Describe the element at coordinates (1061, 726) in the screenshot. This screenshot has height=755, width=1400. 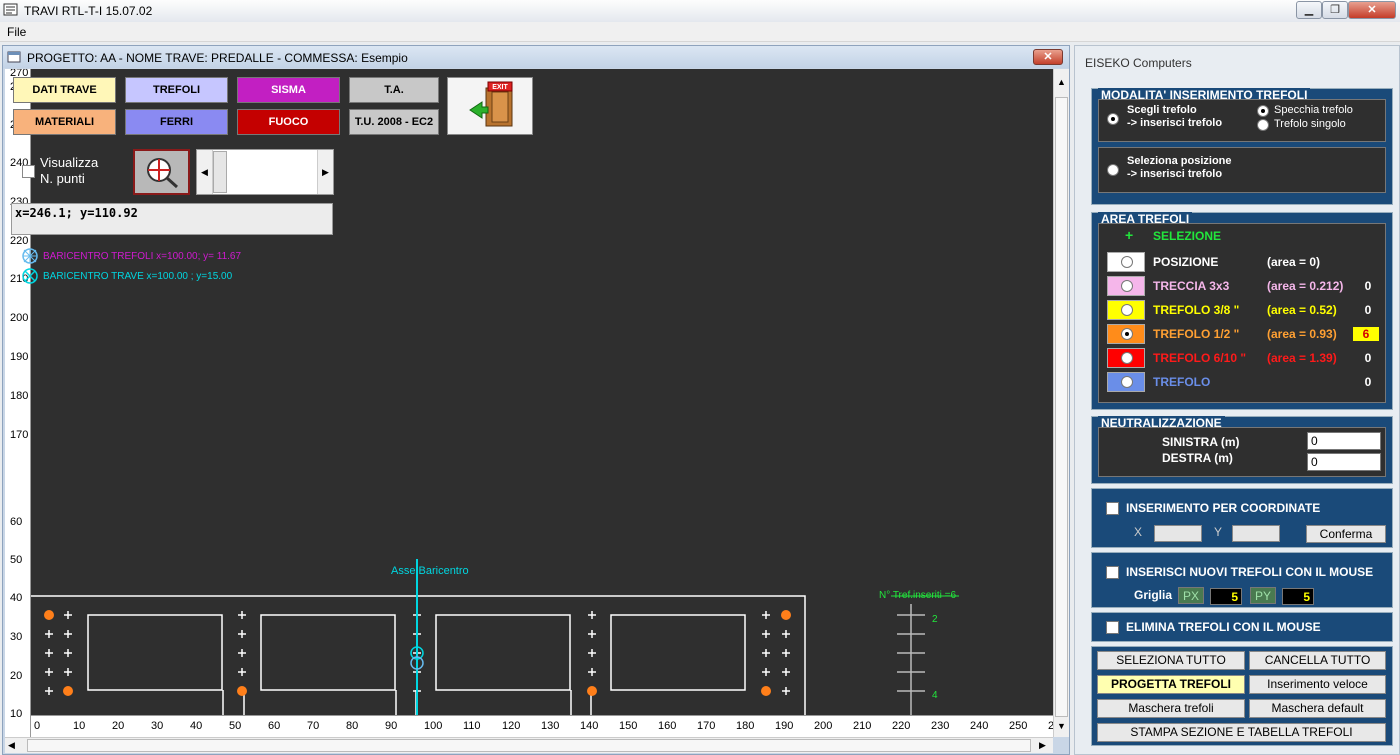
I see `scroll-down-arrow: ▼` at that location.